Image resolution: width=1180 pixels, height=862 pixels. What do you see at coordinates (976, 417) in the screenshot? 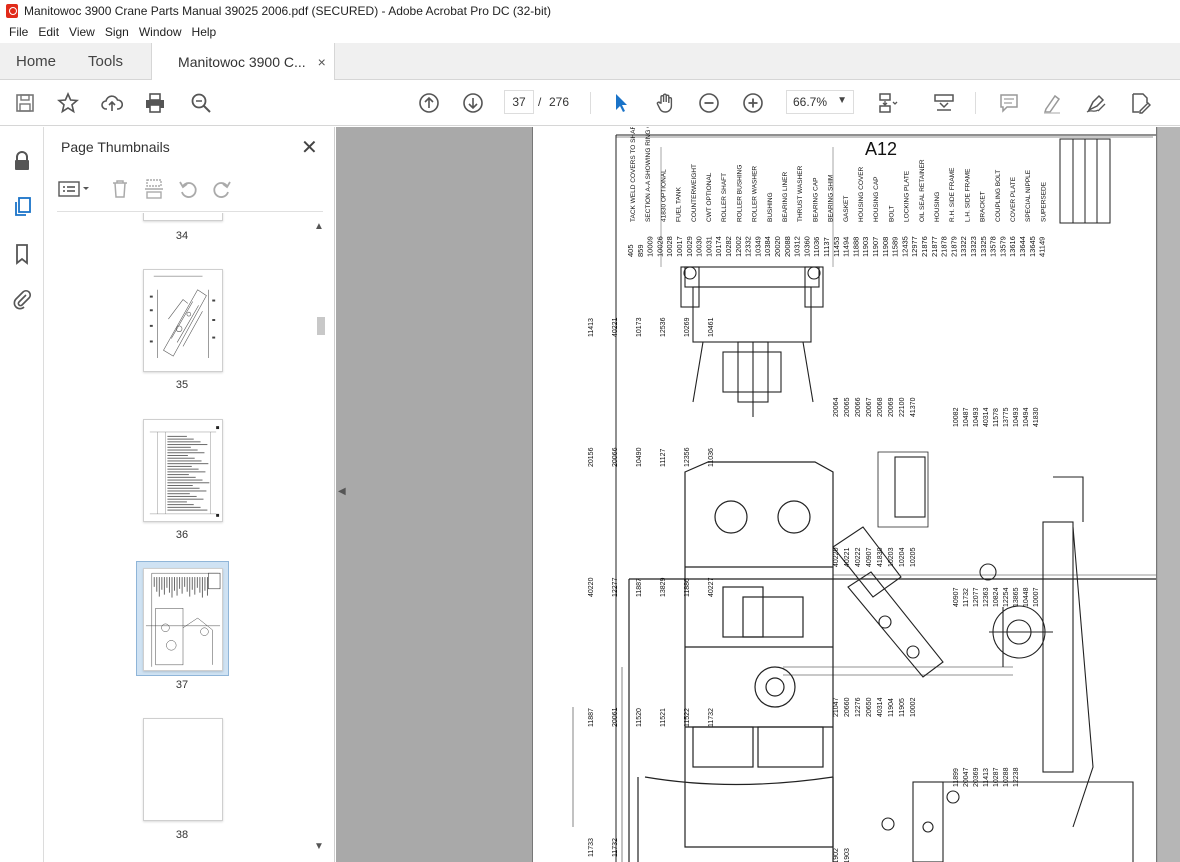
I see `callout-right: 10493` at bounding box center [976, 417].